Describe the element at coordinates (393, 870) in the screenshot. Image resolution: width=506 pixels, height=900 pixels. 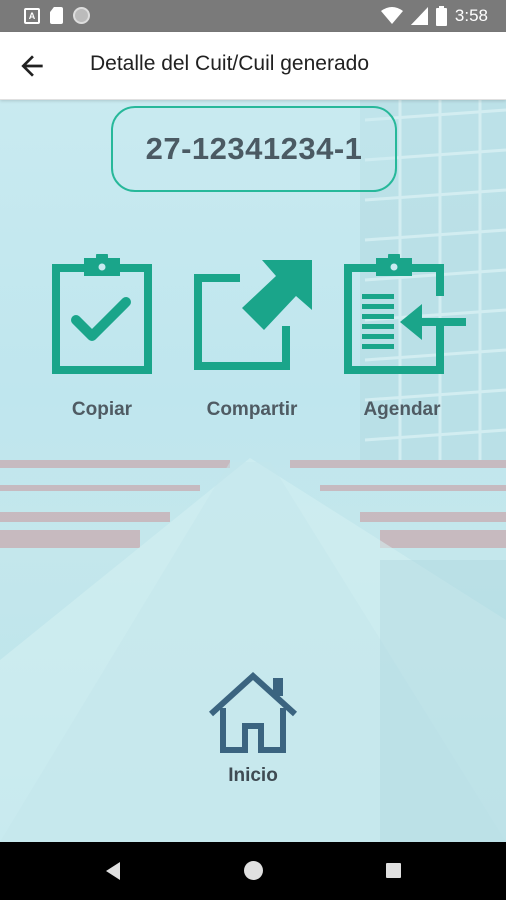
I see `recents-nav-icon` at that location.